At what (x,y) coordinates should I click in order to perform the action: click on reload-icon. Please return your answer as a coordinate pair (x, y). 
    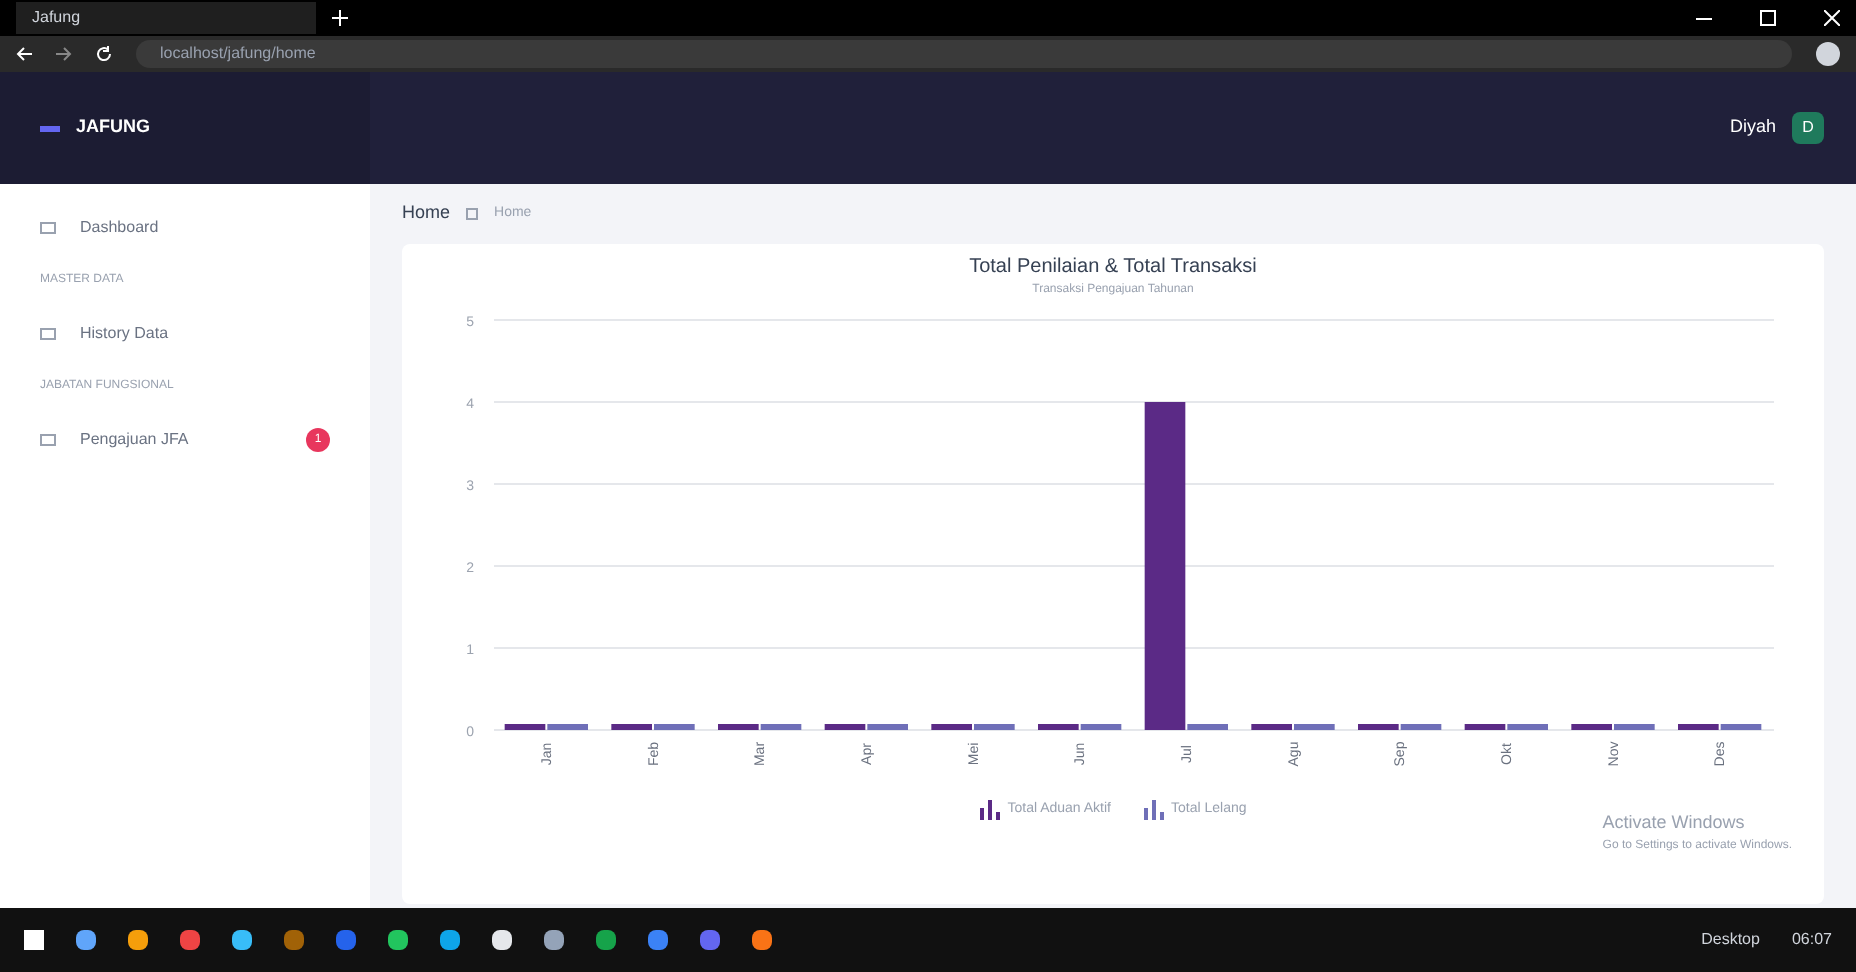
    Looking at the image, I should click on (104, 54).